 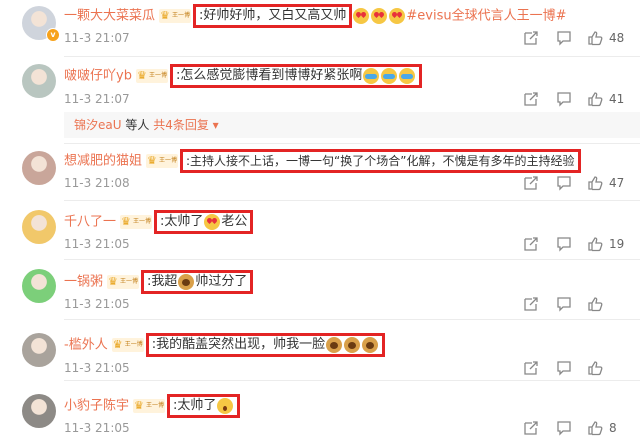 I want to click on username-link: 千八了一, so click(x=90, y=222).